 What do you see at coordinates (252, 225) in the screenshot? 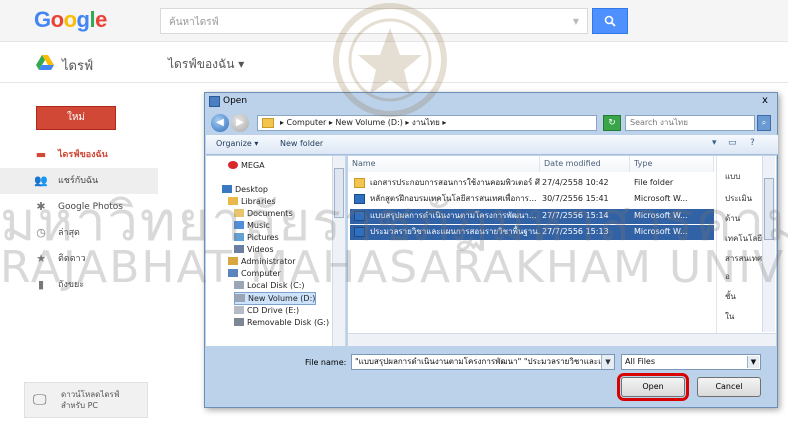
I see `tree-item-music: Music` at bounding box center [252, 225].